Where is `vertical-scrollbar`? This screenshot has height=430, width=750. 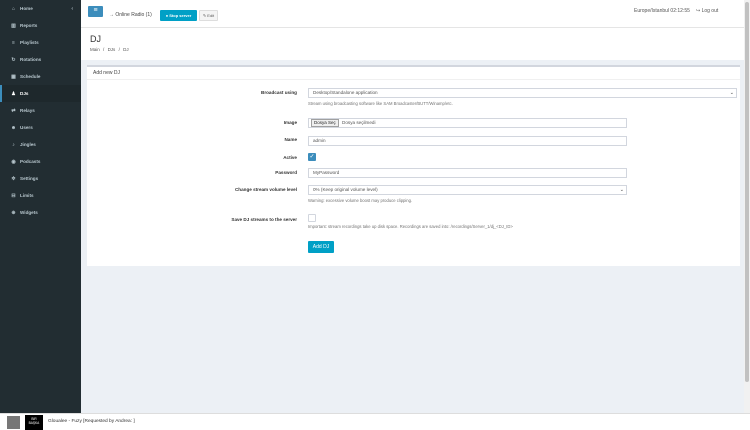 vertical-scrollbar is located at coordinates (747, 206).